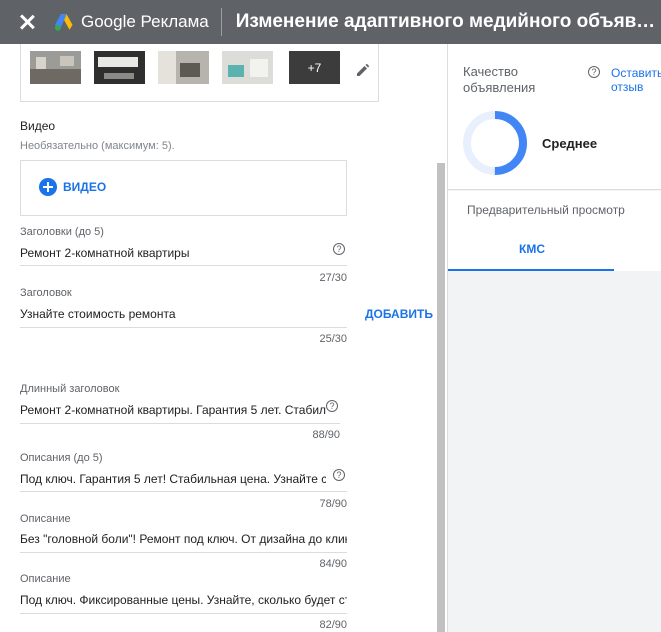 The image size is (661, 632). Describe the element at coordinates (333, 564) in the screenshot. I see `char-count: 84/90` at that location.